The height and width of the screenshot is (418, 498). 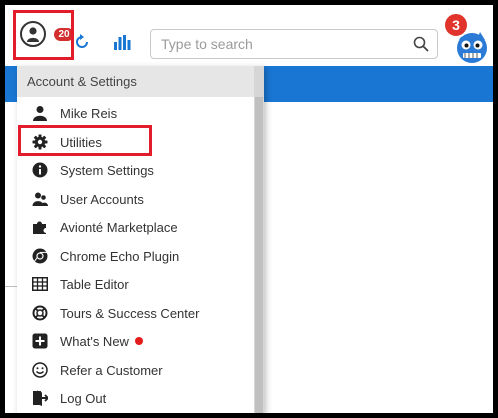 What do you see at coordinates (40, 227) in the screenshot?
I see `puzzle-icon` at bounding box center [40, 227].